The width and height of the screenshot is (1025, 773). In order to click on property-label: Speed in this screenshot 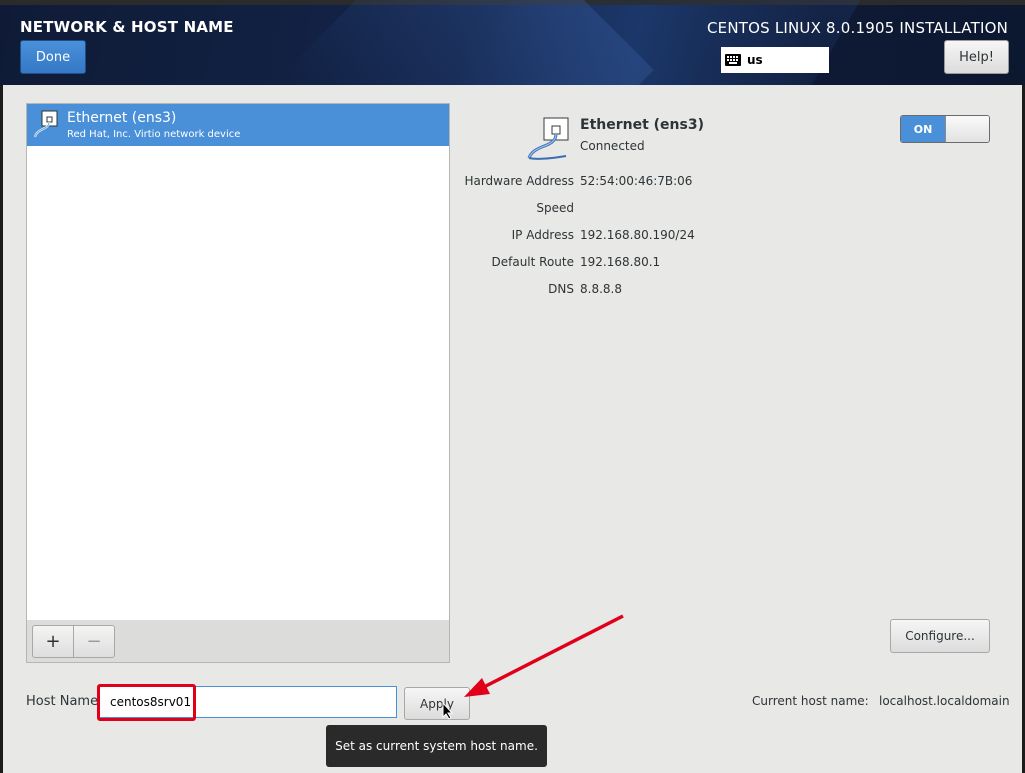, I will do `click(555, 208)`.